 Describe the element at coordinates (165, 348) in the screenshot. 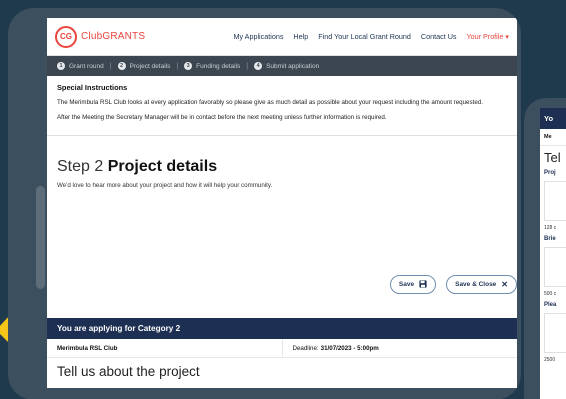

I see `club-name: Merimbula RSL Club` at that location.